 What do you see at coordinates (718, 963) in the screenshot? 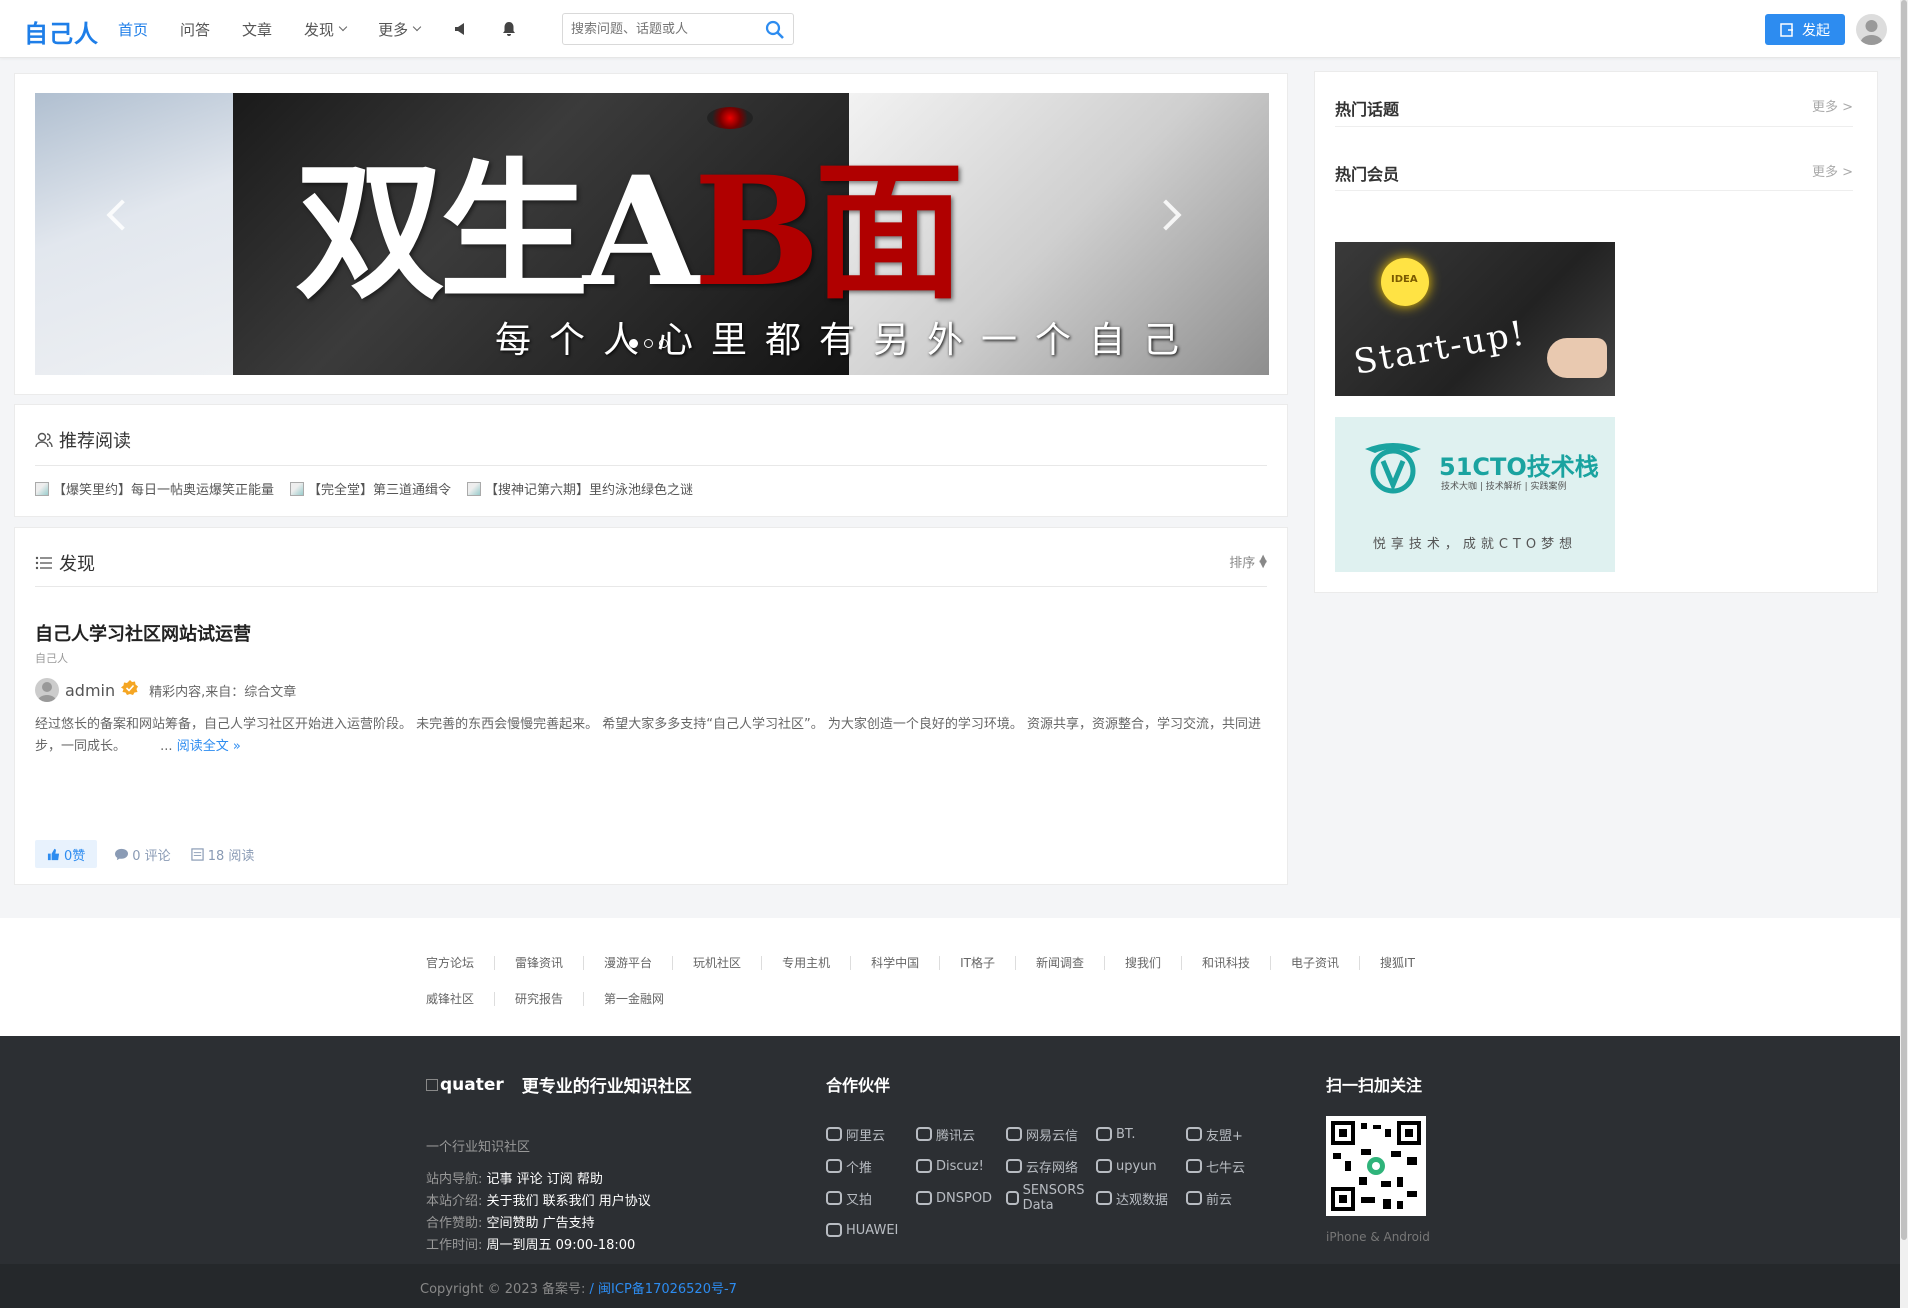
I see `friend-link: 玩机社区` at bounding box center [718, 963].